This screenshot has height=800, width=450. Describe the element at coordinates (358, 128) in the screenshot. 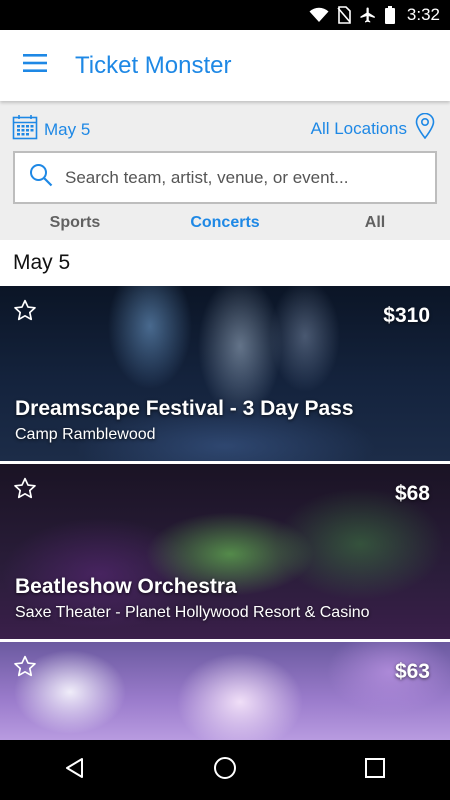

I see `location-label: All Locations` at that location.